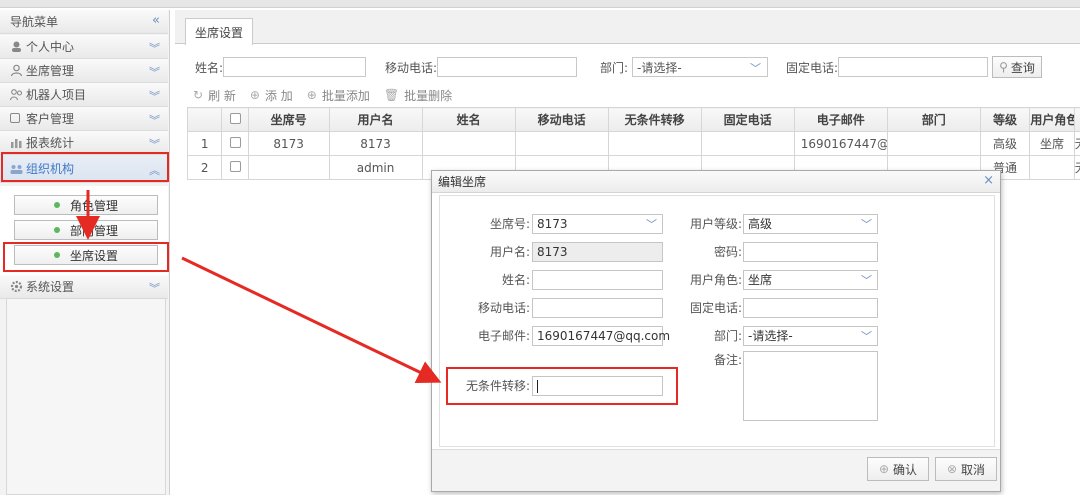  I want to click on landline-filter: 固定电话:, so click(887, 67).